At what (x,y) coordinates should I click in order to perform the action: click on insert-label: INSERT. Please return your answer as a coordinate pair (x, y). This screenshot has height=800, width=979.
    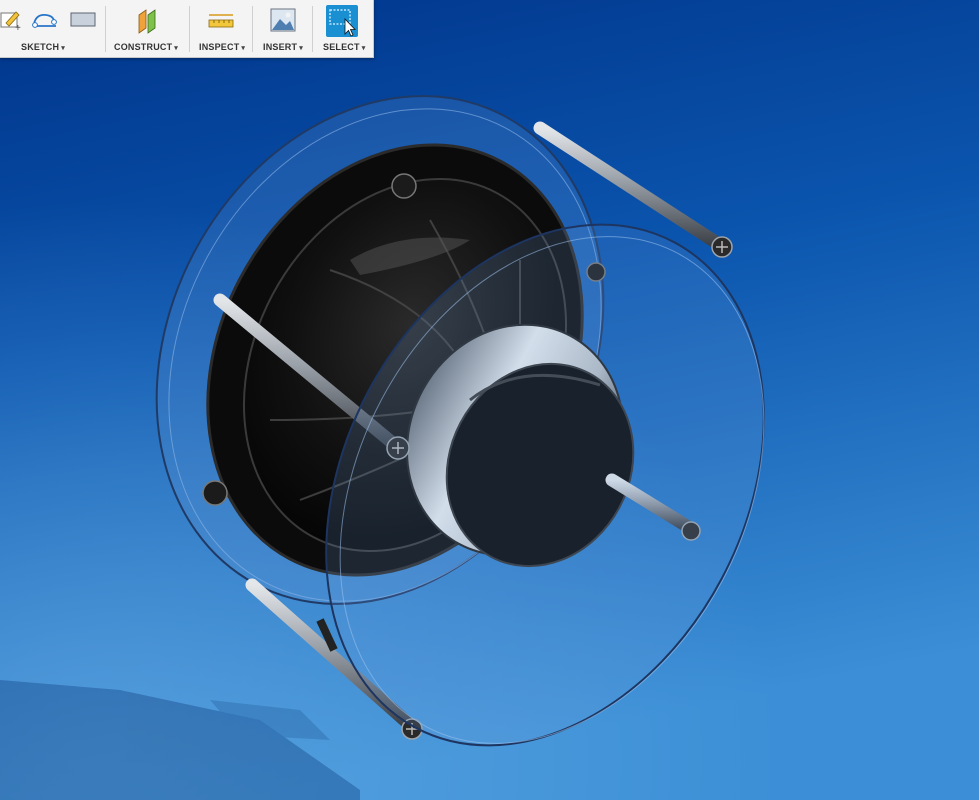
    Looking at the image, I should click on (280, 47).